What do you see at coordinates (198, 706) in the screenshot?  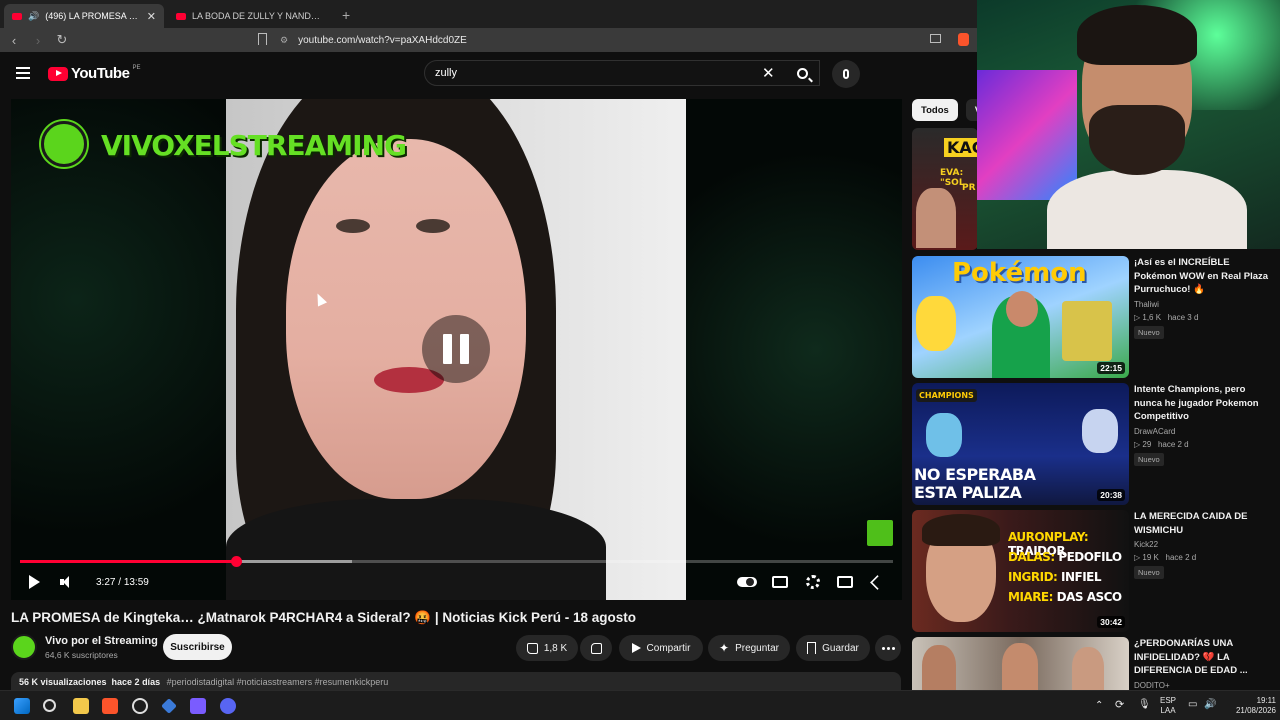 I see `grid-app-icon` at bounding box center [198, 706].